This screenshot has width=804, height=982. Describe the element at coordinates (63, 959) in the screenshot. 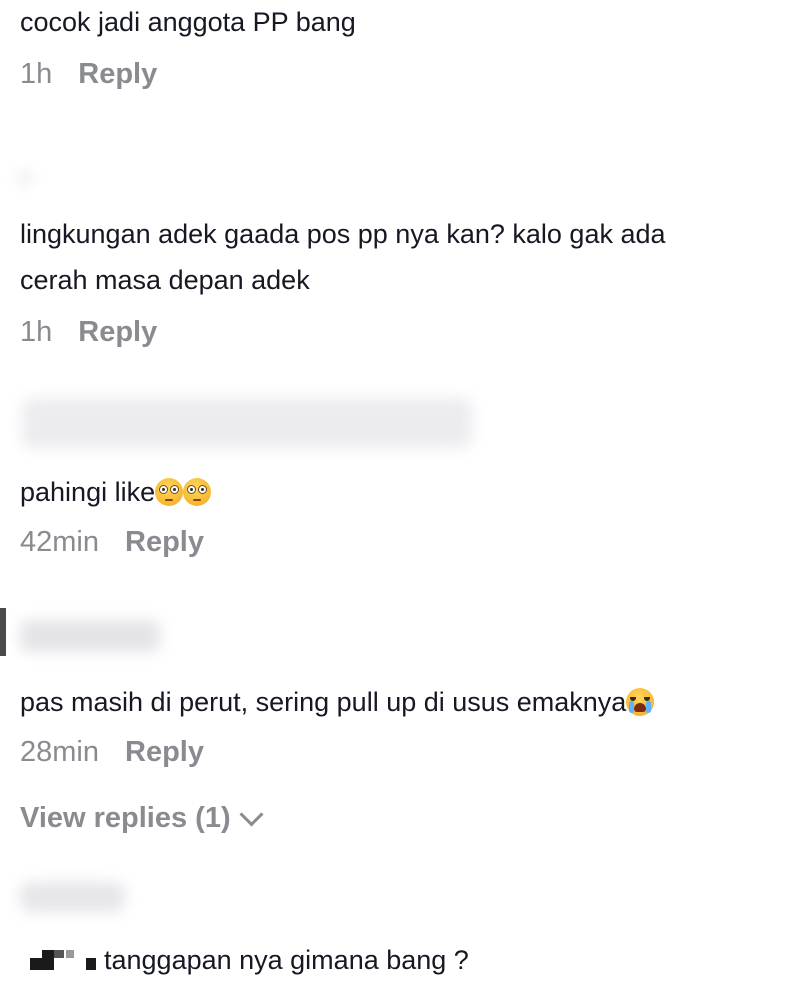

I see `censored-mention` at that location.